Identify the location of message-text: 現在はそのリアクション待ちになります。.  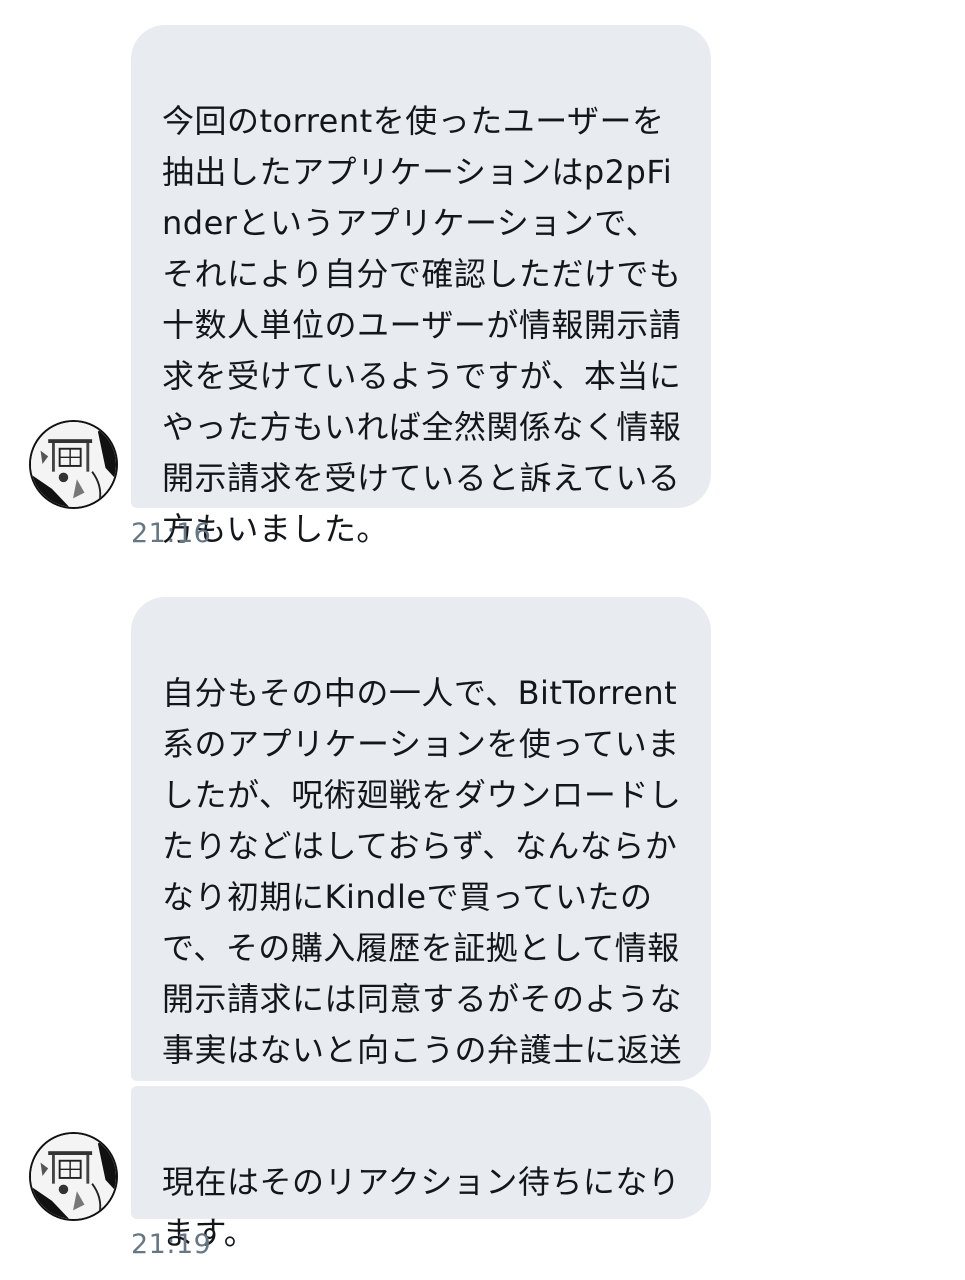
(421, 1207).